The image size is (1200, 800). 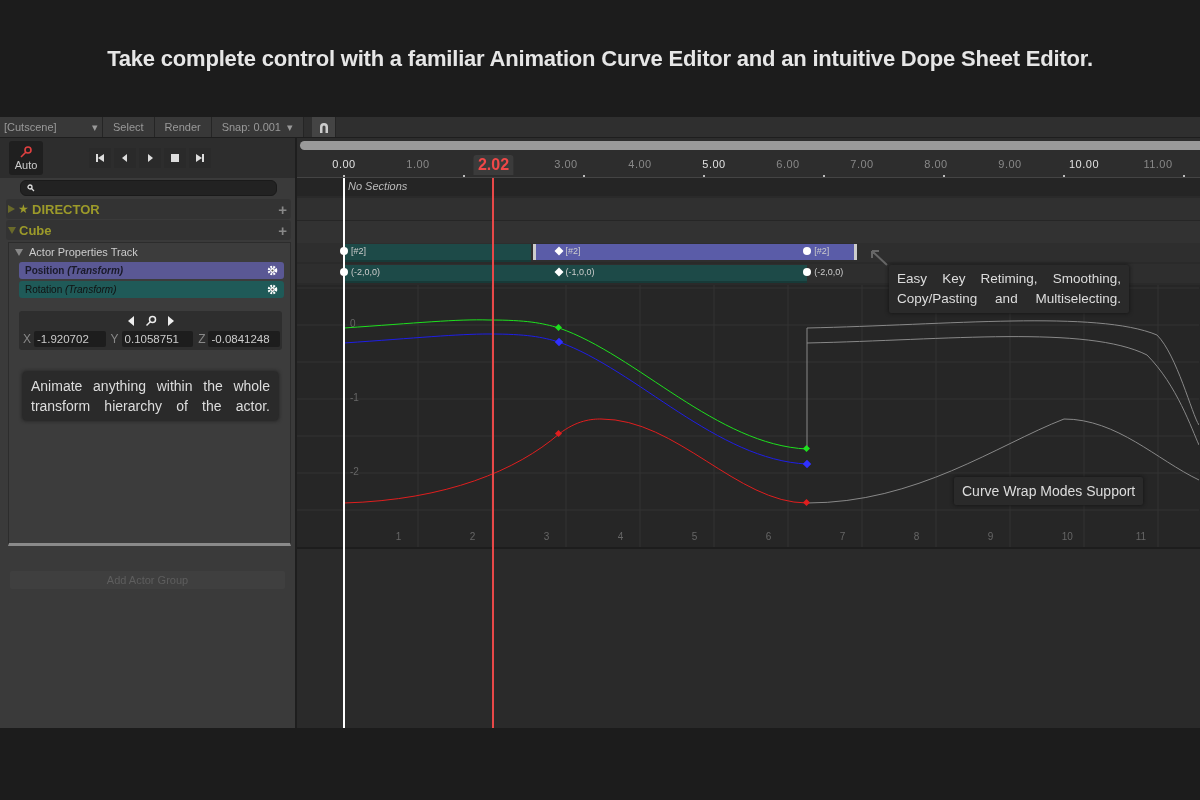 I want to click on playhead-time: 2.02, so click(x=493, y=165).